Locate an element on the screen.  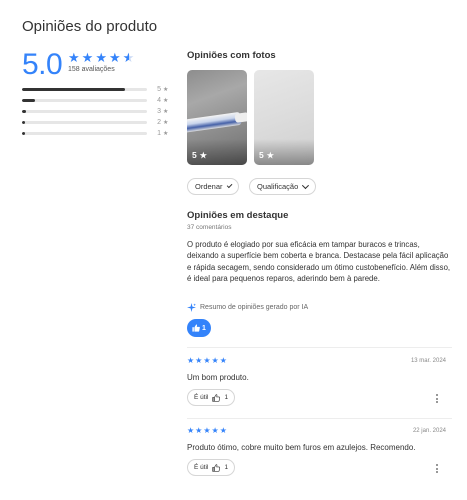
distribution-row-5: 5 ★ is located at coordinates (96, 89).